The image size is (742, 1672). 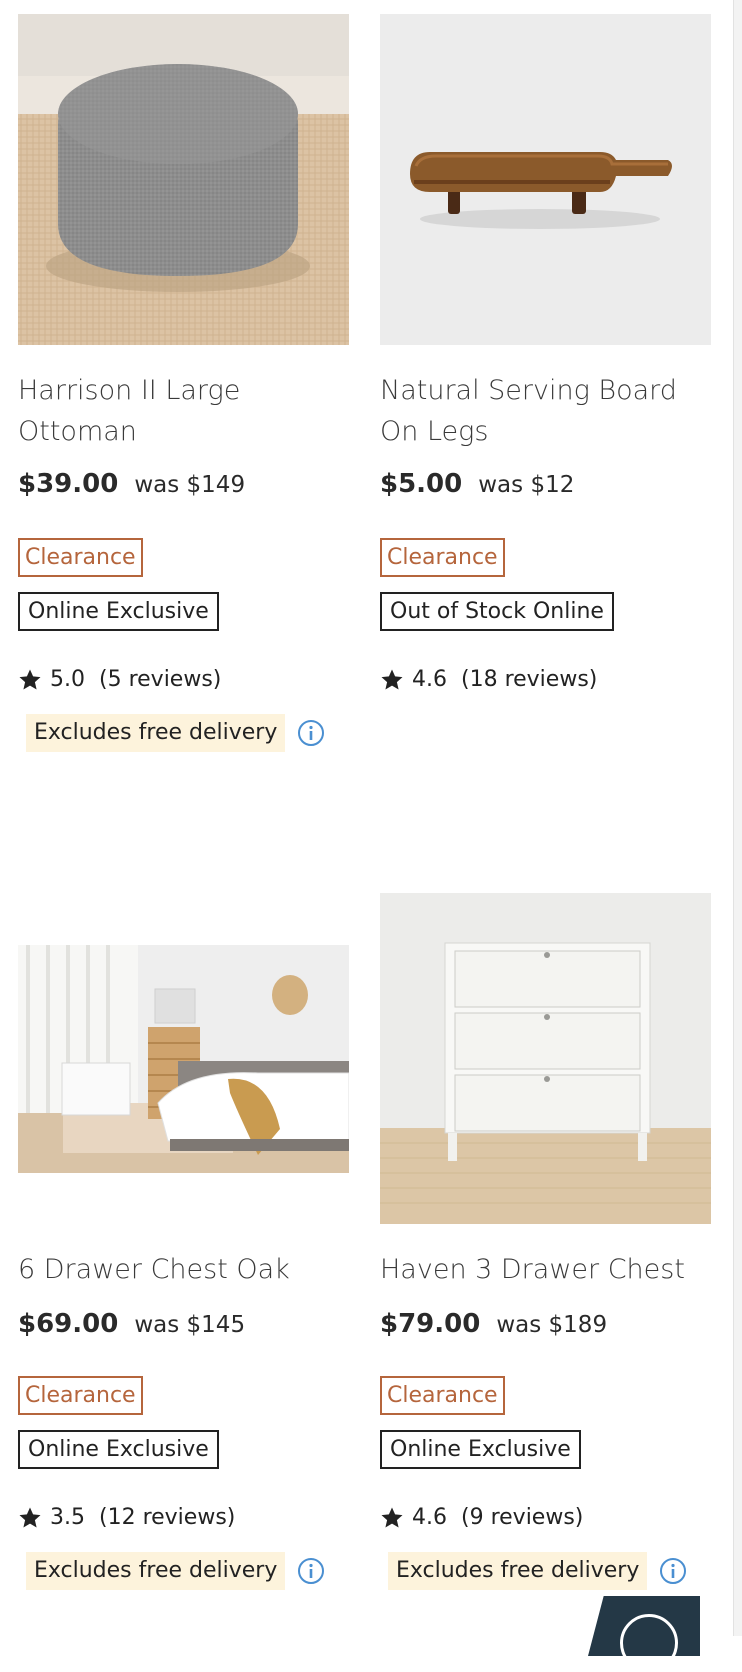 I want to click on product-image-ottoman, so click(x=183, y=179).